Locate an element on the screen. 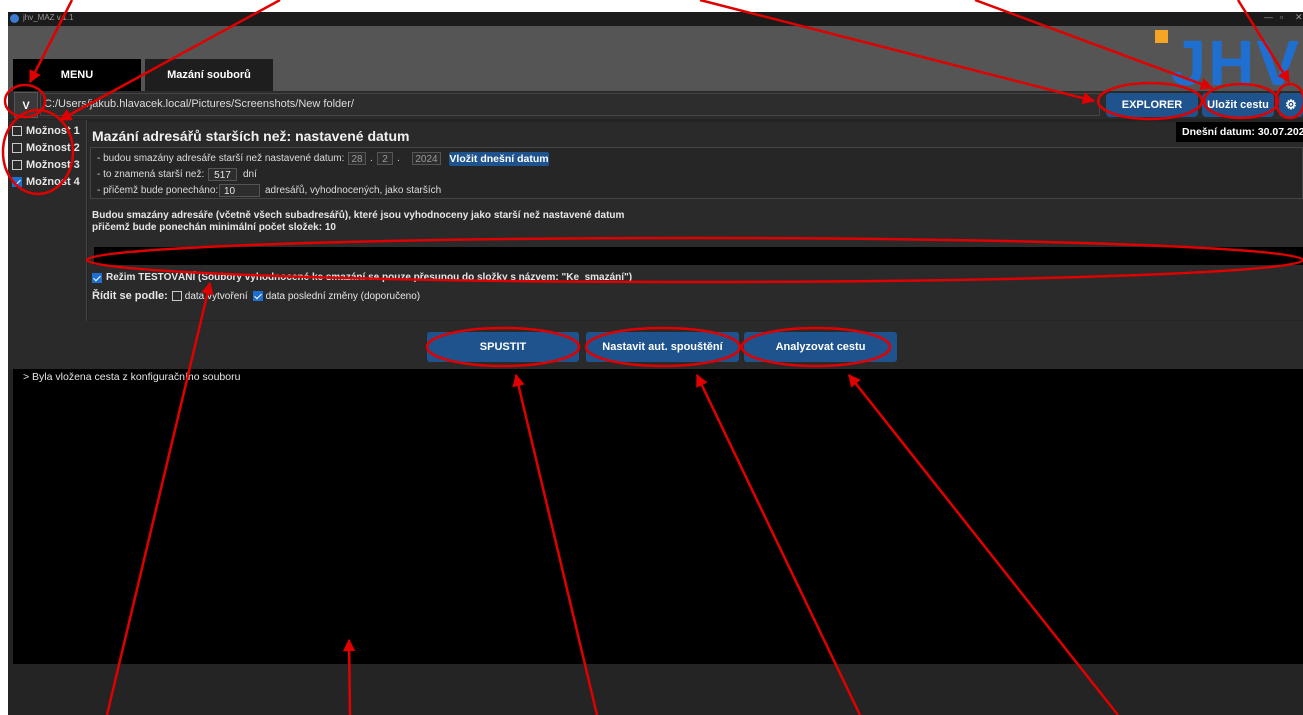 The height and width of the screenshot is (715, 1303). today-date: Dnešní datum: 30.07.2025 is located at coordinates (1239, 132).